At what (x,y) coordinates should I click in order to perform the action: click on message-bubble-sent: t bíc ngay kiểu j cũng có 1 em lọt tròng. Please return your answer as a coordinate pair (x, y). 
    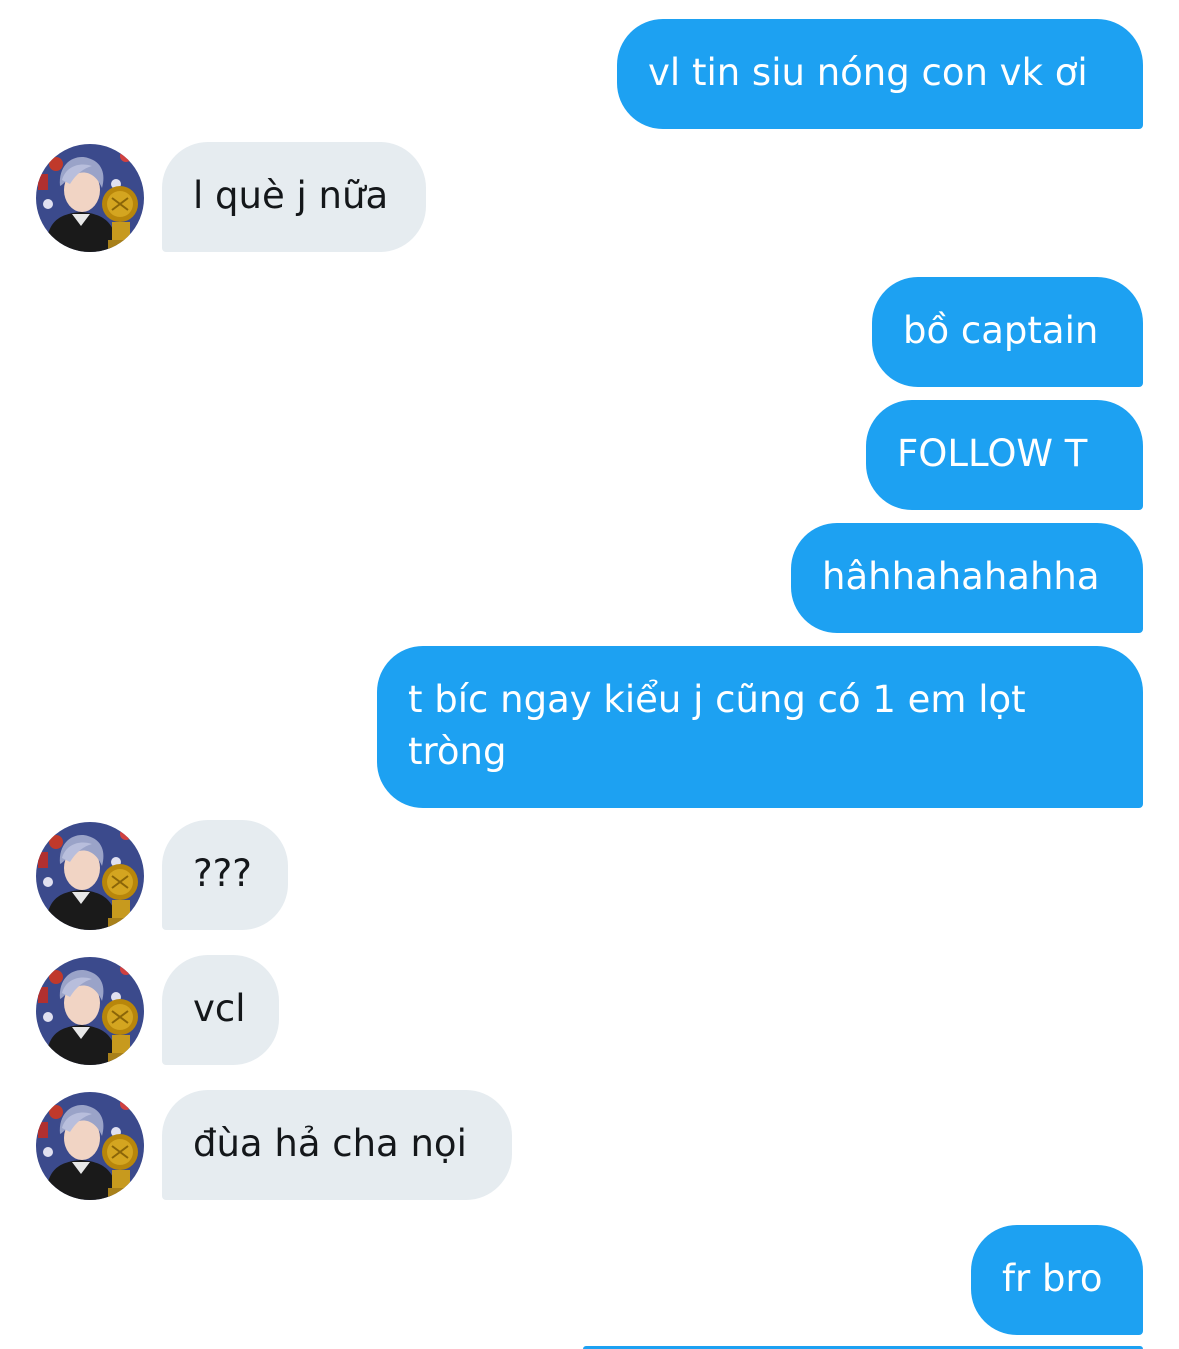
    Looking at the image, I should click on (760, 727).